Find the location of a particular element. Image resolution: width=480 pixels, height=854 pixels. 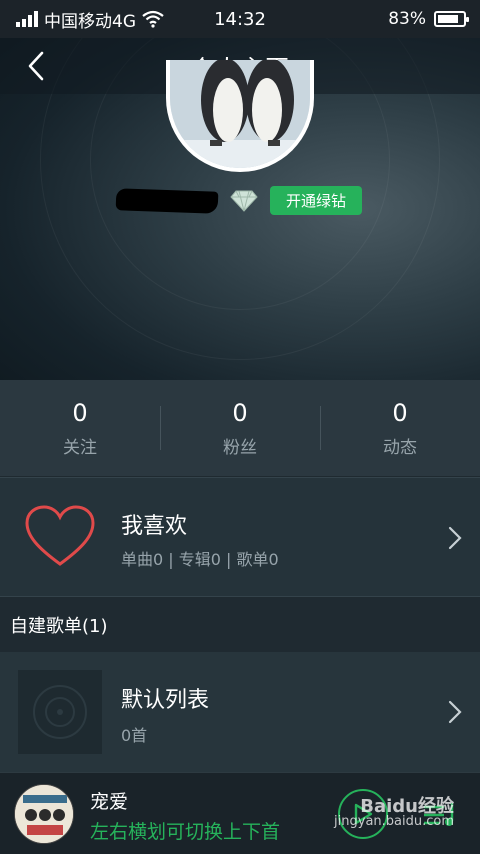

open-green-diamond-button: 开通绿钻 is located at coordinates (316, 200).